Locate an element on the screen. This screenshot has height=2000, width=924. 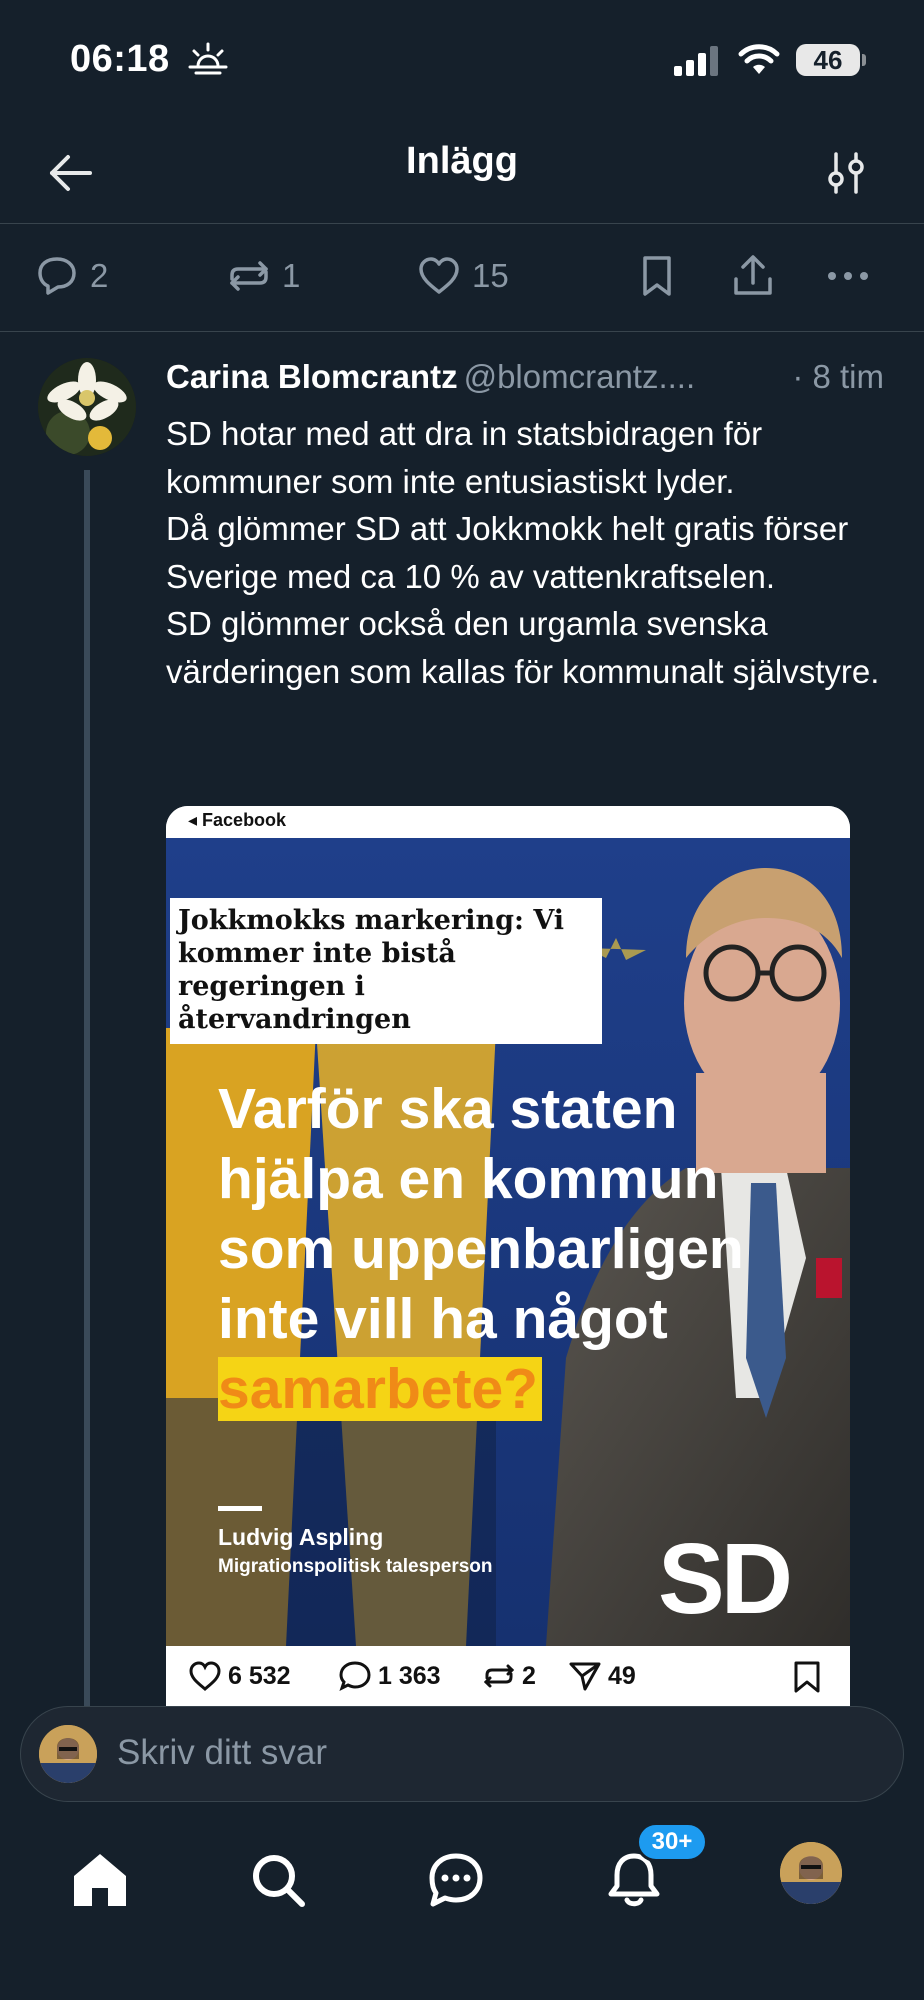
top-navigation: Inlägg is located at coordinates (462, 172).